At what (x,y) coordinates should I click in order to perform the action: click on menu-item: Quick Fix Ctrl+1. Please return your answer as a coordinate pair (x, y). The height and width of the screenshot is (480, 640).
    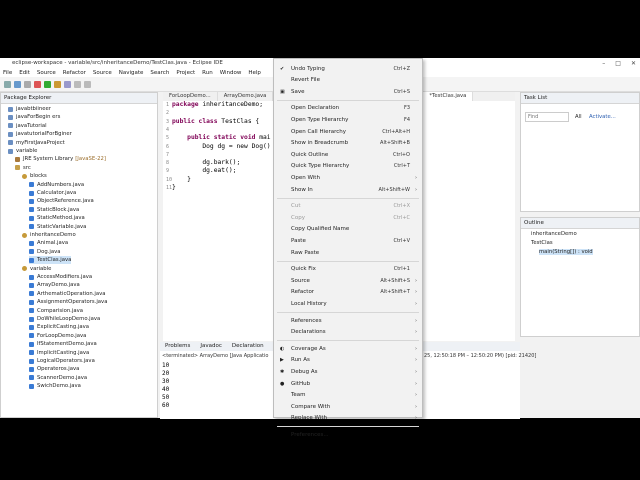
    Looking at the image, I should click on (348, 269).